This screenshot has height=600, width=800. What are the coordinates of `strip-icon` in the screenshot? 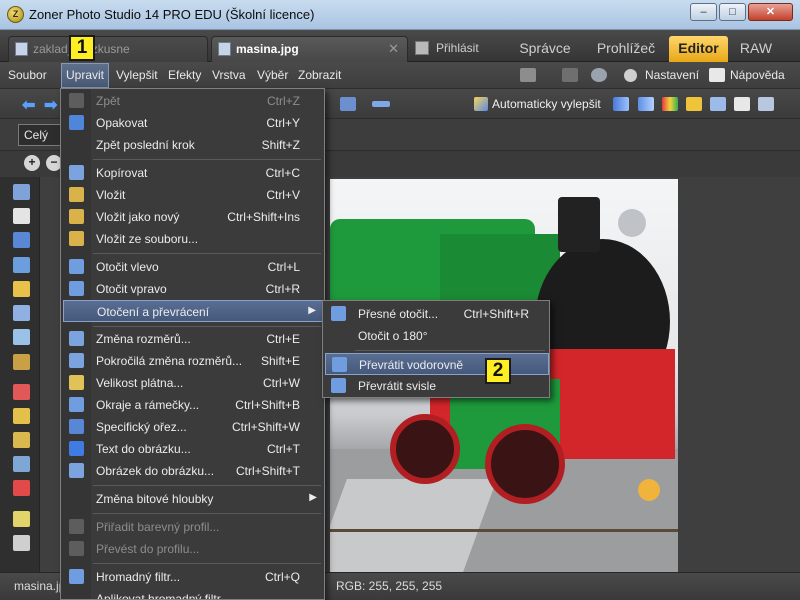 It's located at (381, 104).